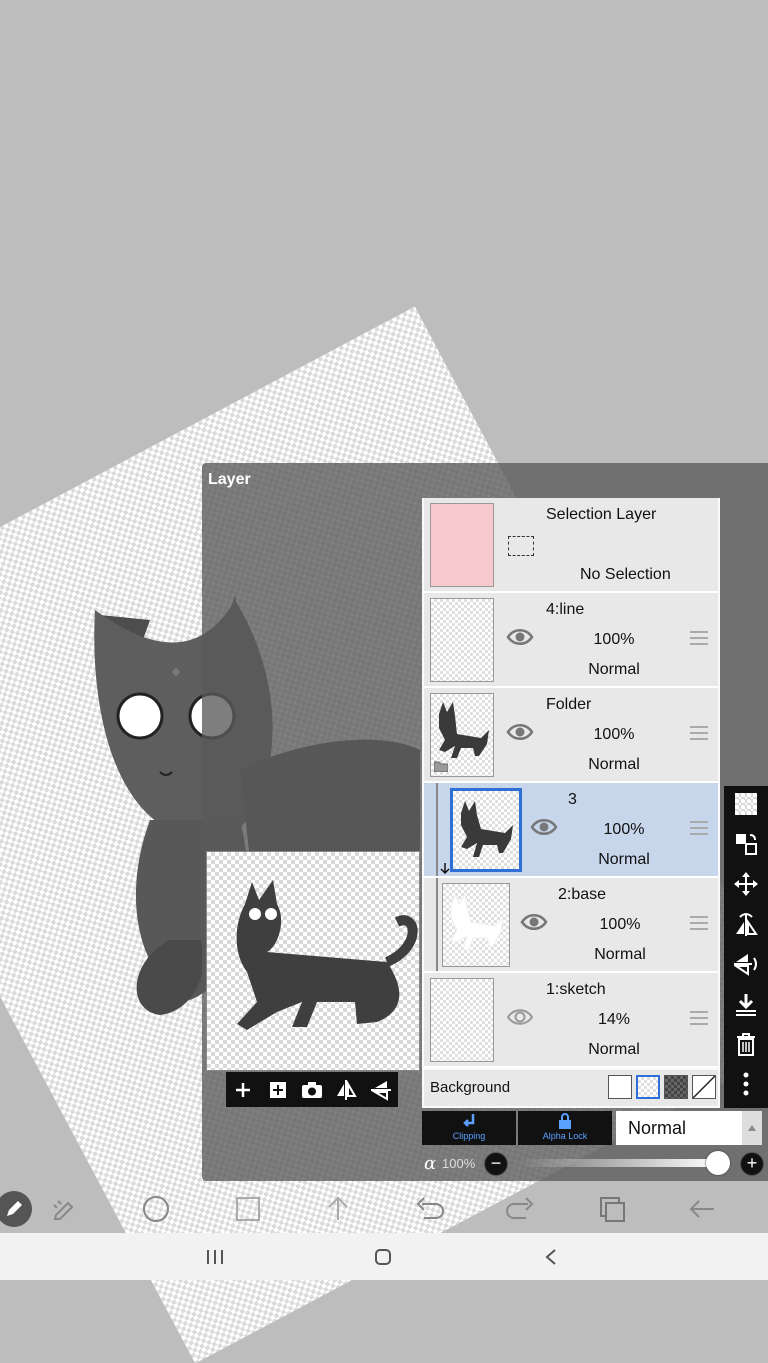 This screenshot has width=768, height=1363. What do you see at coordinates (565, 1121) in the screenshot?
I see `lock-icon` at bounding box center [565, 1121].